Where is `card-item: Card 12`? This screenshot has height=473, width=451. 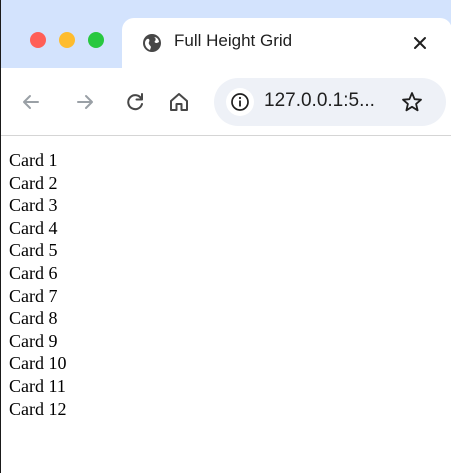
card-item: Card 12 is located at coordinates (38, 408).